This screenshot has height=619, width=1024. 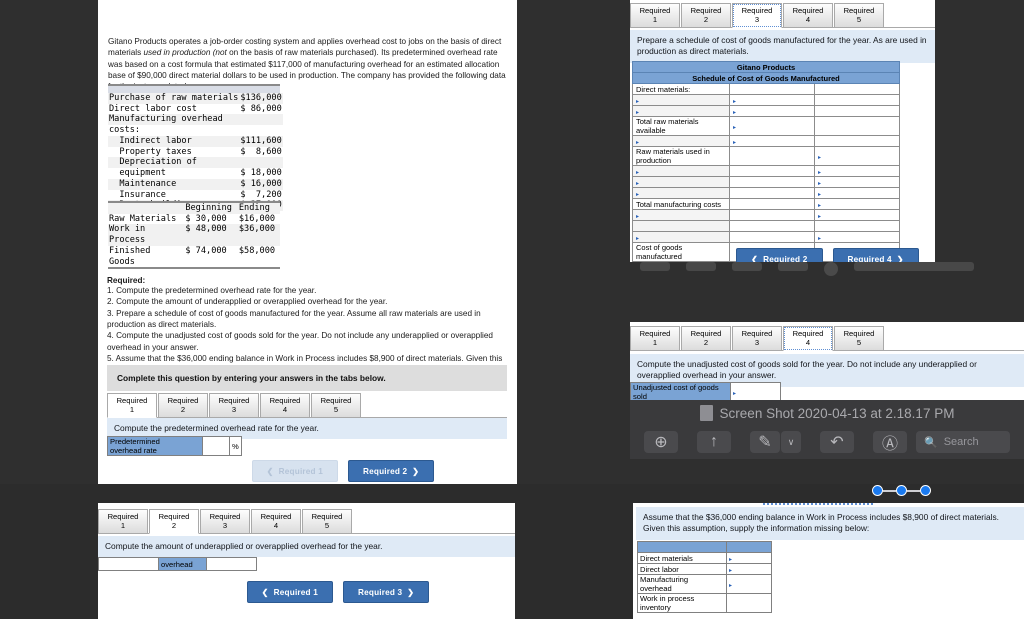 I want to click on nav-buttons-req1: ❮ Required 1 Required 2 ❯, so click(x=343, y=467).